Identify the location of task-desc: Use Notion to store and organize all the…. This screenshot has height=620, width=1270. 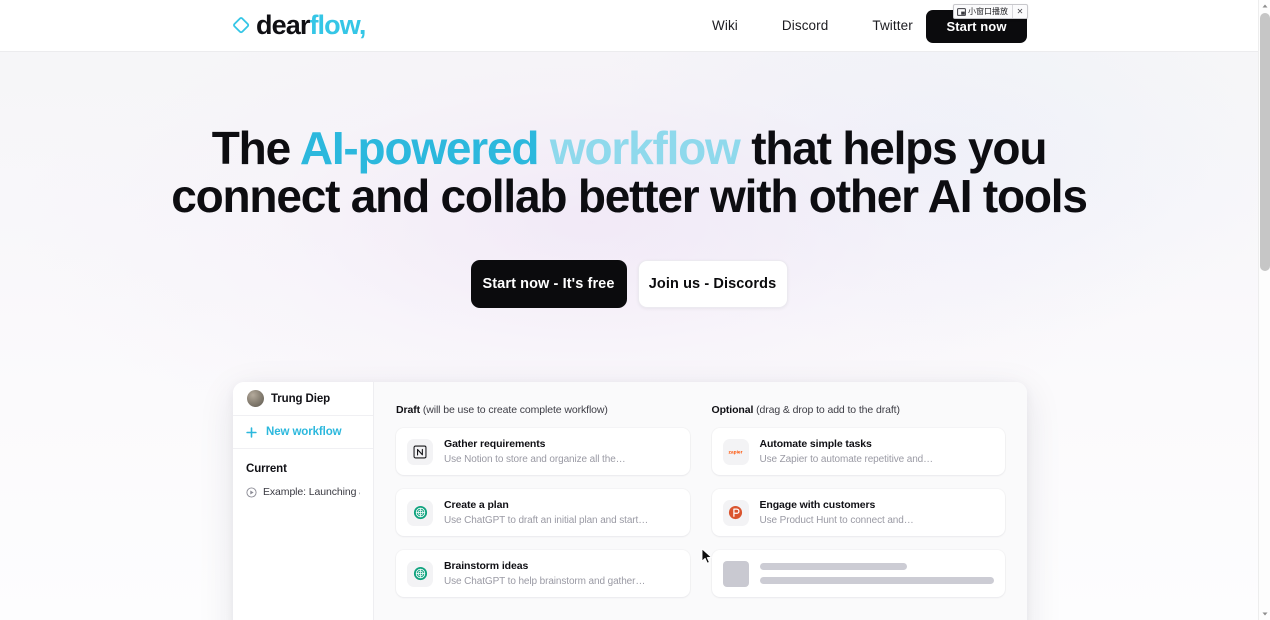
(535, 459).